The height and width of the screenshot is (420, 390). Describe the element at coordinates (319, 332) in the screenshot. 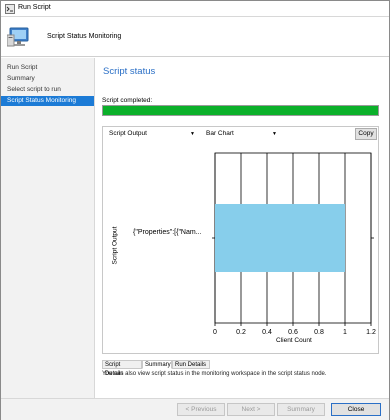

I see `x-tick-label: 0.8` at that location.